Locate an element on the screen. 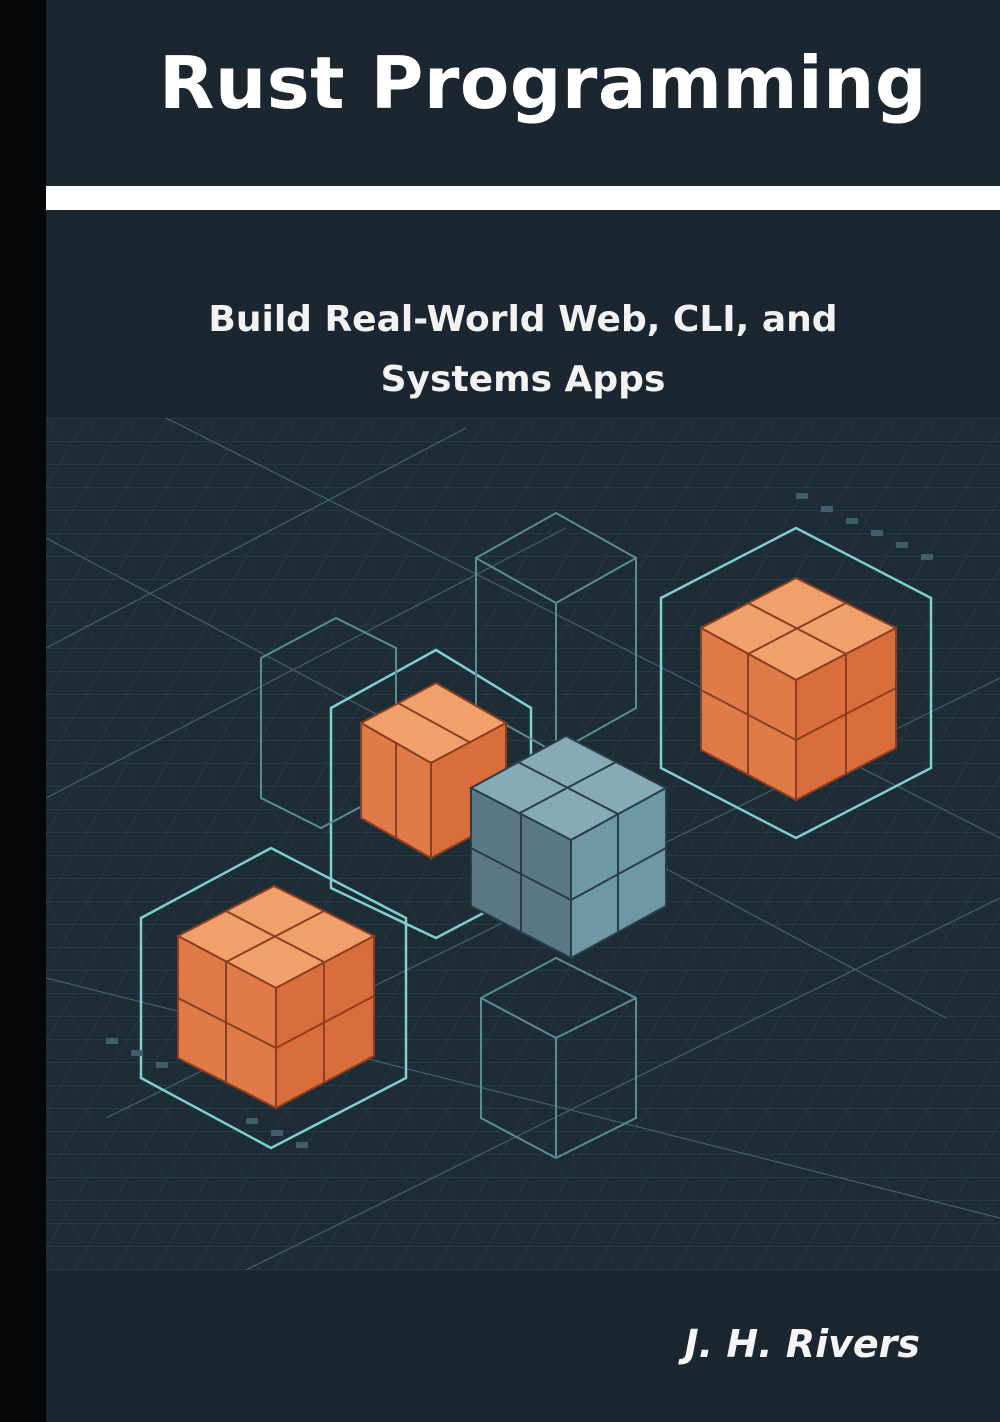 Image resolution: width=1000 pixels, height=1422 pixels. book-title: Rust Programming is located at coordinates (543, 83).